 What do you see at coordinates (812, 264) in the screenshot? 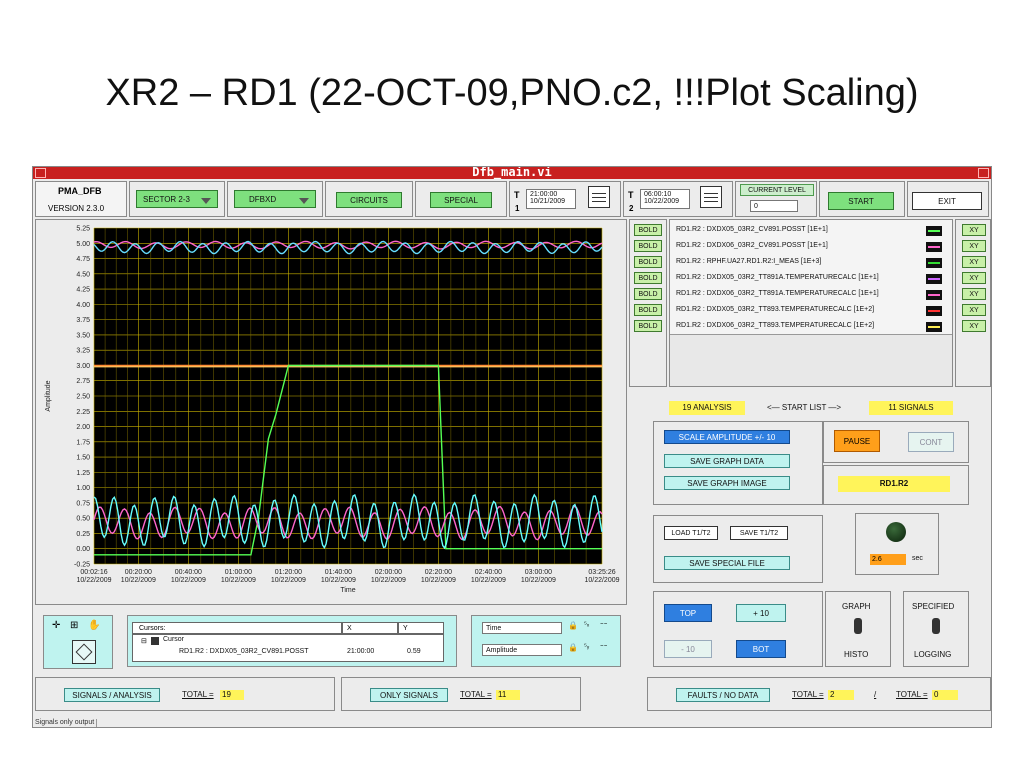
I see `signal-row: RD1.R2 : RPHF.UA27.RD1.R2:I_MEAS [1E+3]` at bounding box center [812, 264].